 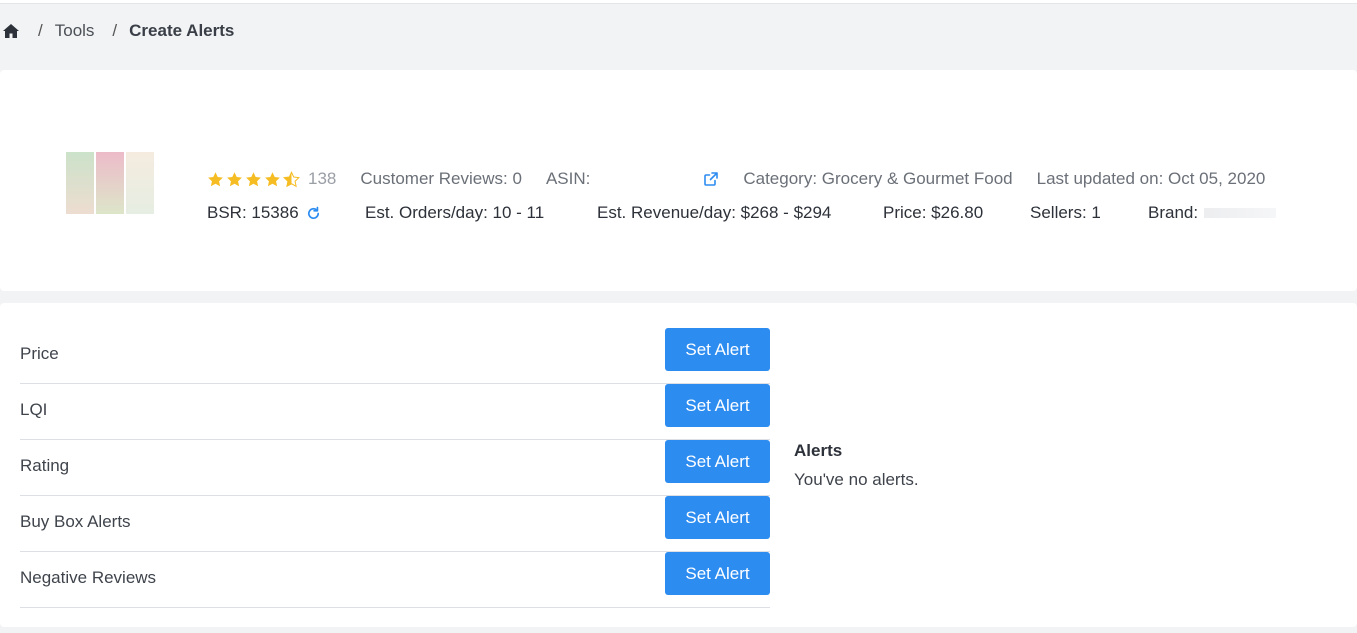 What do you see at coordinates (39, 353) in the screenshot?
I see `alert-label: Price` at bounding box center [39, 353].